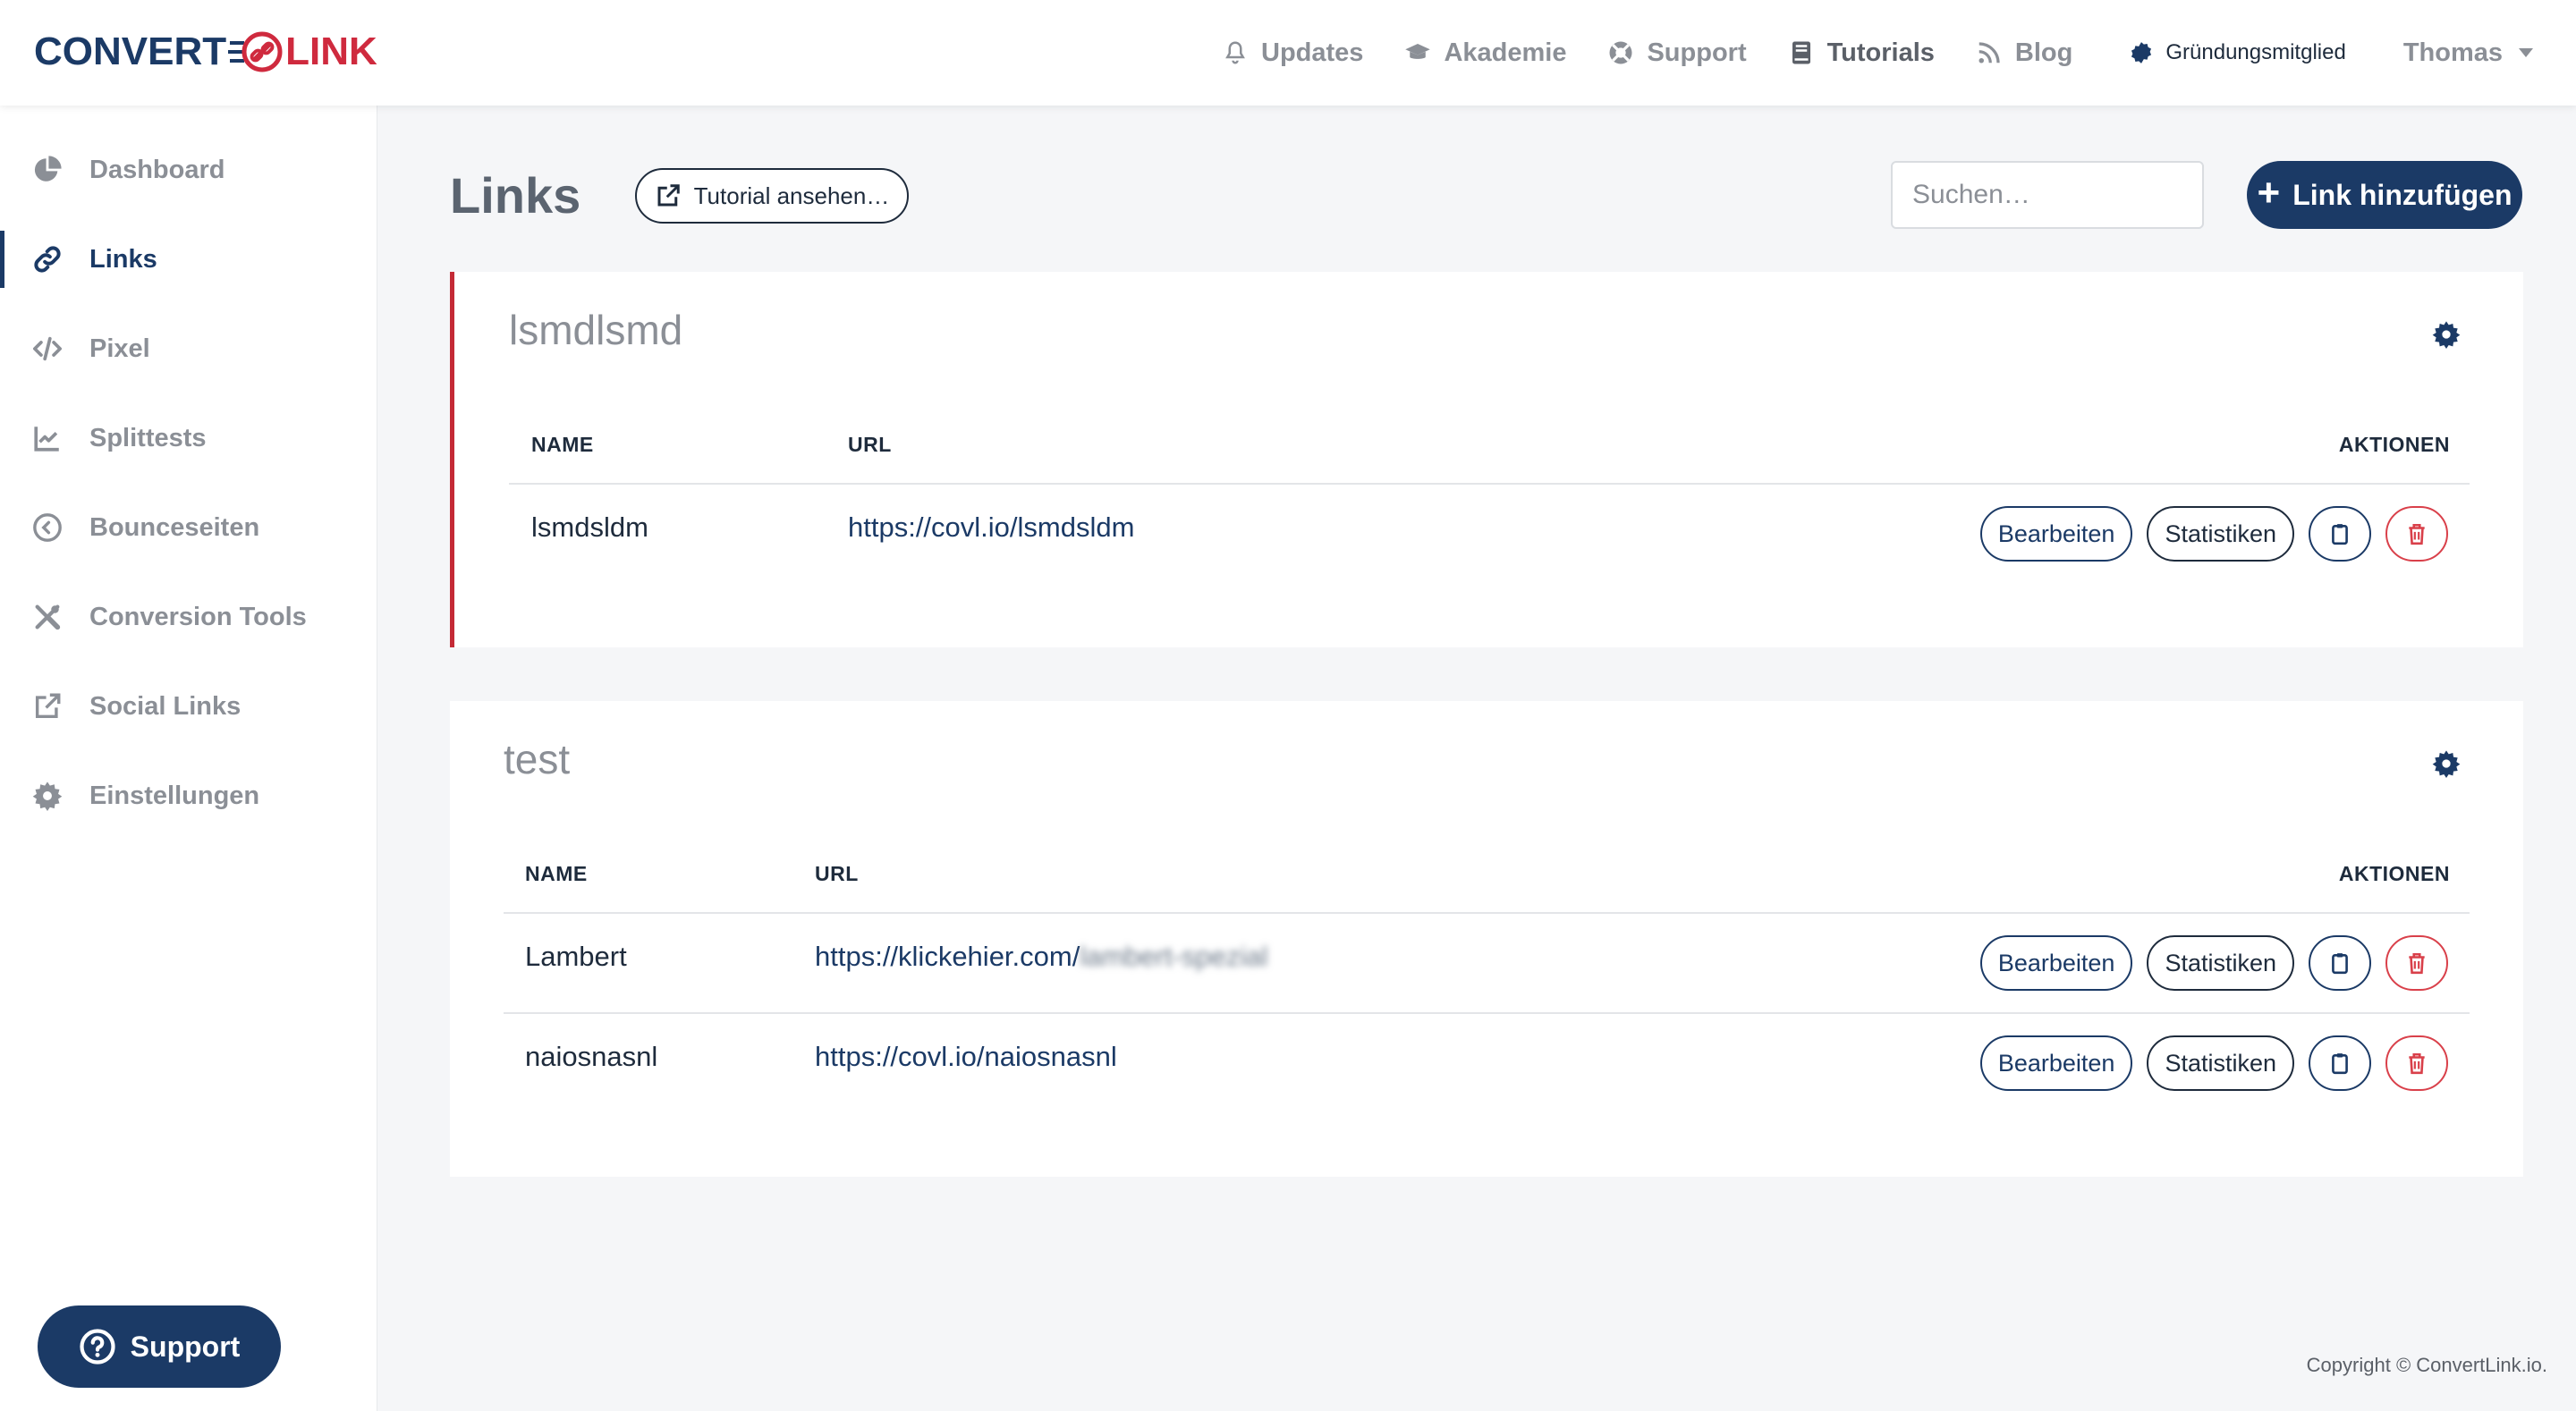 This screenshot has height=1411, width=2576. Describe the element at coordinates (174, 795) in the screenshot. I see `sidebar-item-label: Einstellungen` at that location.